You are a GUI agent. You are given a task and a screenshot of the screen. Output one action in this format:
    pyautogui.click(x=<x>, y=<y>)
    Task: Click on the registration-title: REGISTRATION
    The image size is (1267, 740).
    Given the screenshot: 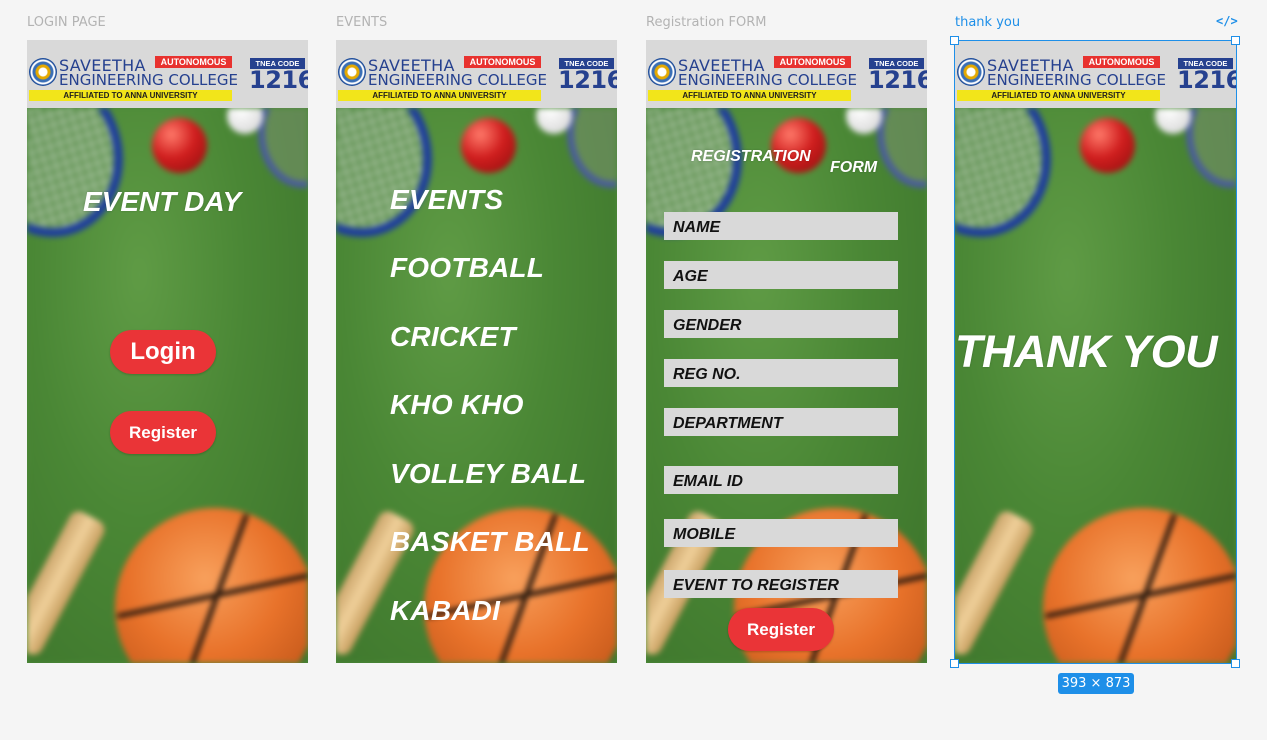 What is the action you would take?
    pyautogui.click(x=751, y=156)
    